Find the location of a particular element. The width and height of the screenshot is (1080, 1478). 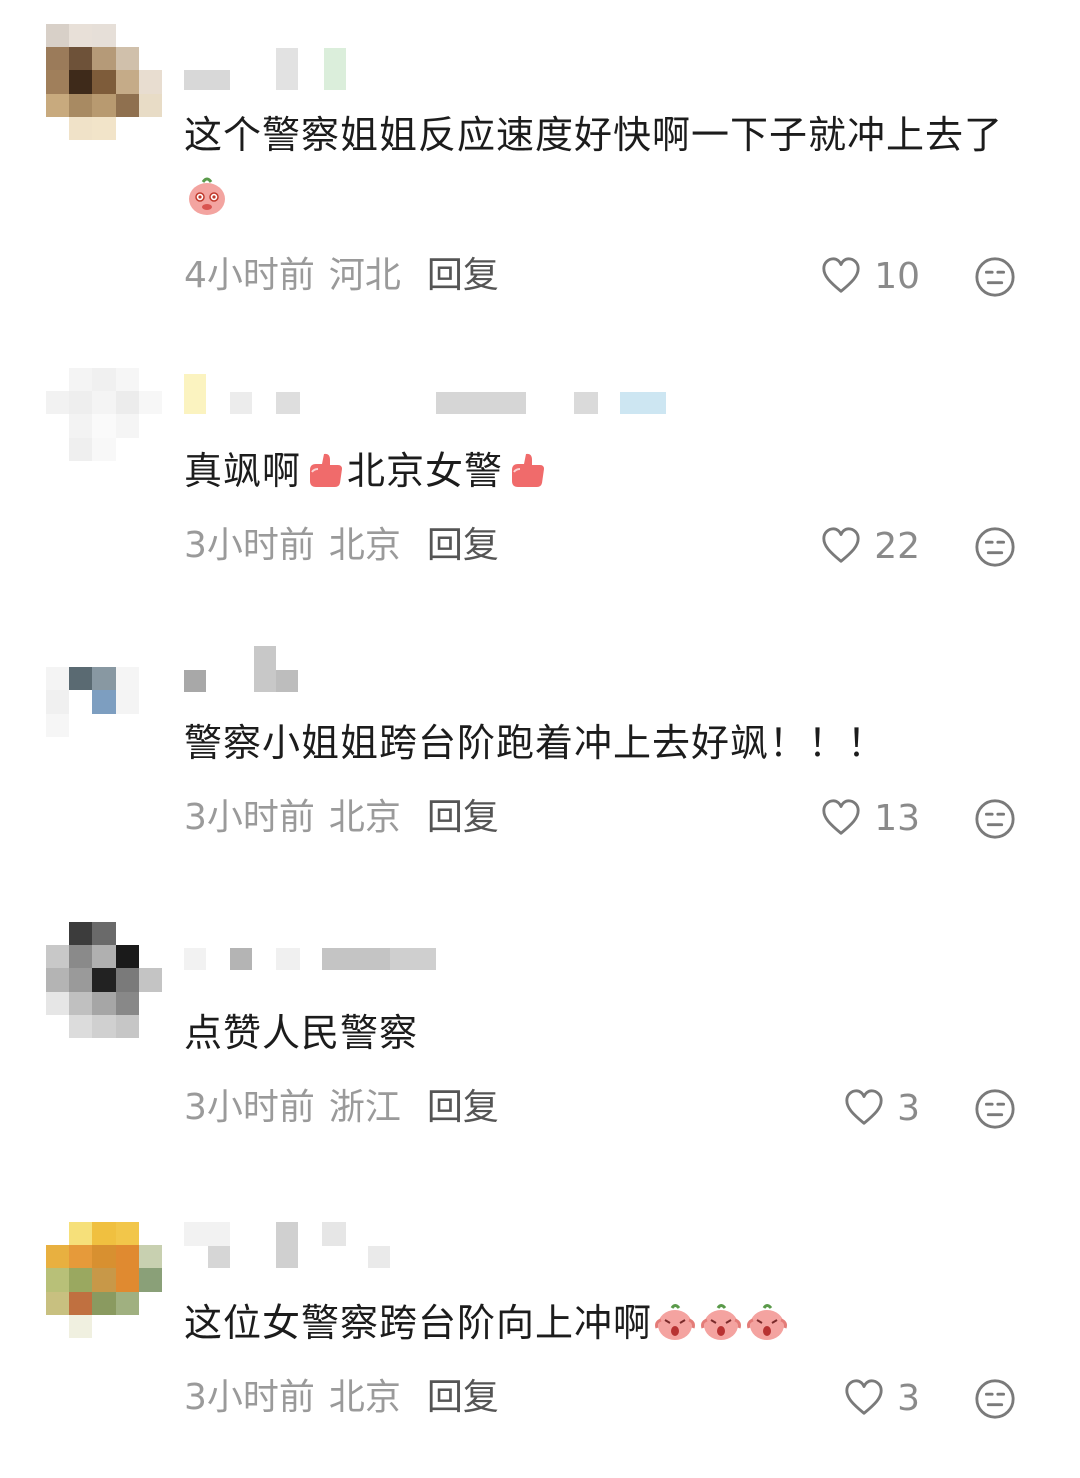

location: 河北 is located at coordinates (364, 275).